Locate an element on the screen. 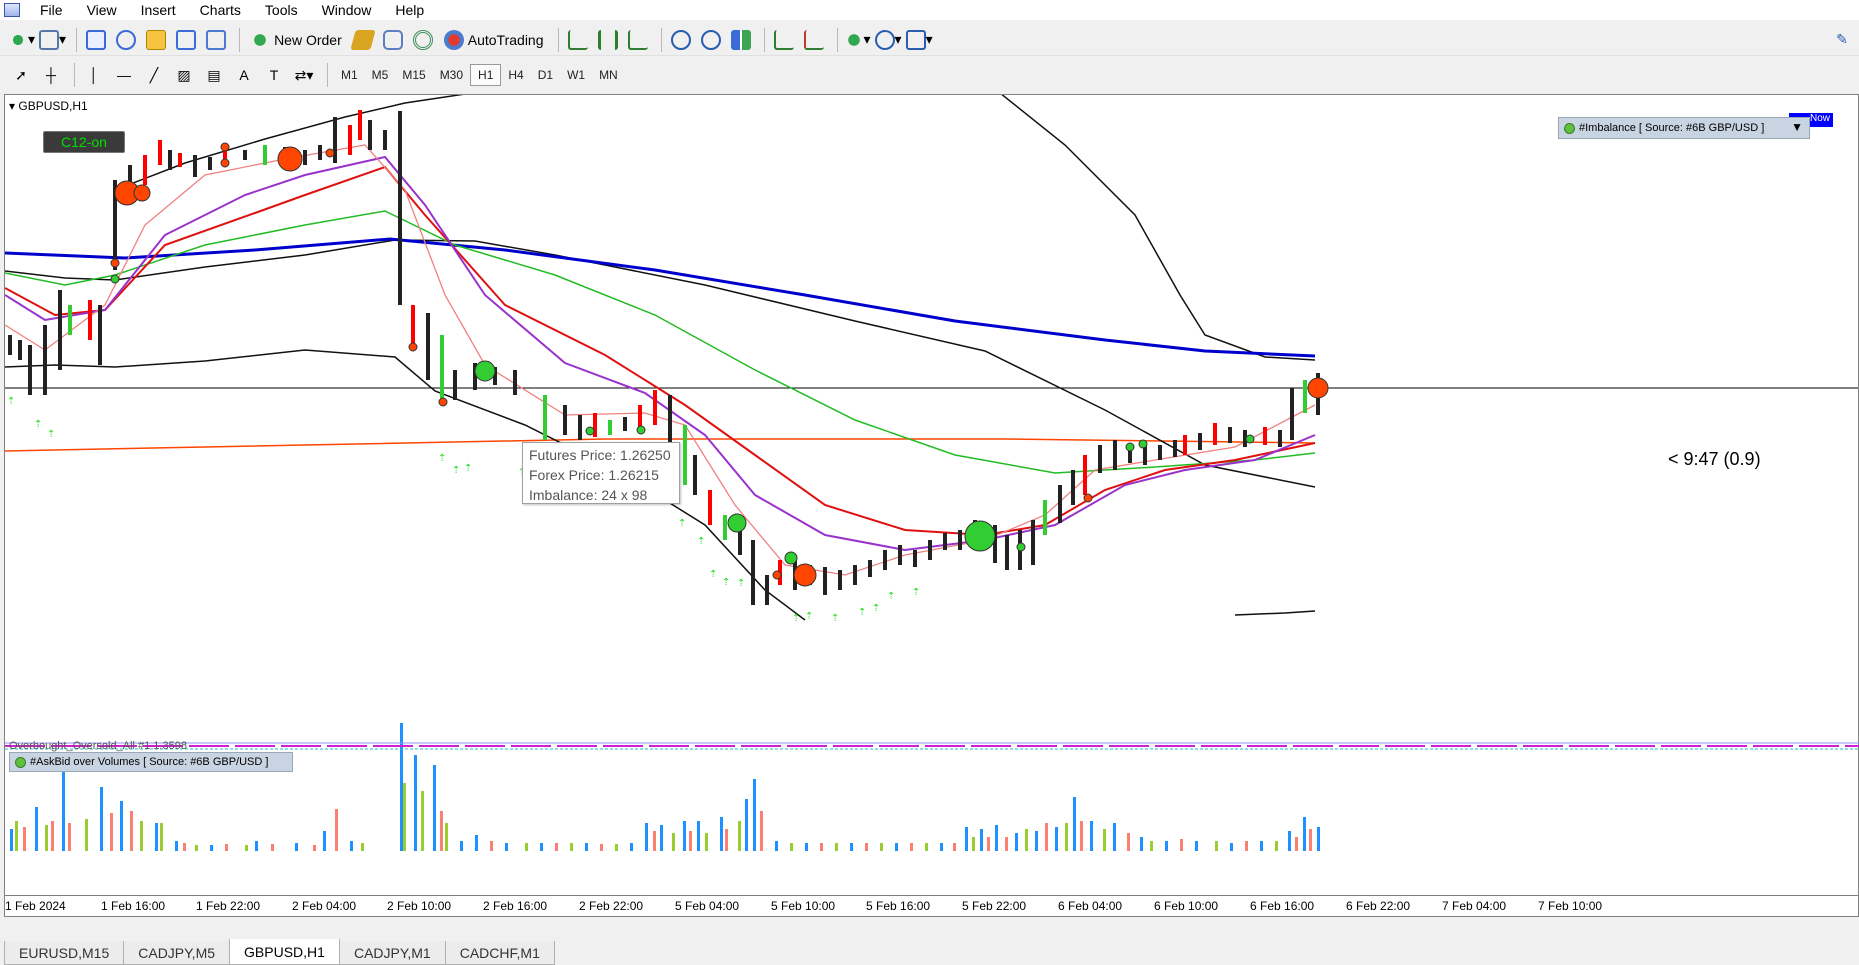 This screenshot has height=965, width=1859. timeframe-m30: M30 is located at coordinates (451, 75).